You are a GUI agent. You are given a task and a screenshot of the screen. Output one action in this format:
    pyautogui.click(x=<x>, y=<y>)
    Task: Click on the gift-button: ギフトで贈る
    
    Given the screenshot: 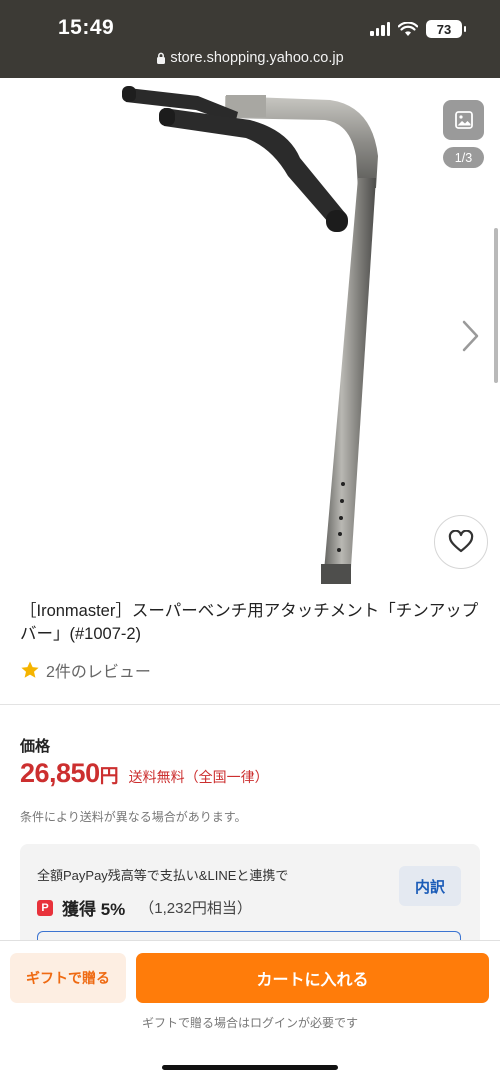 What is the action you would take?
    pyautogui.click(x=68, y=978)
    